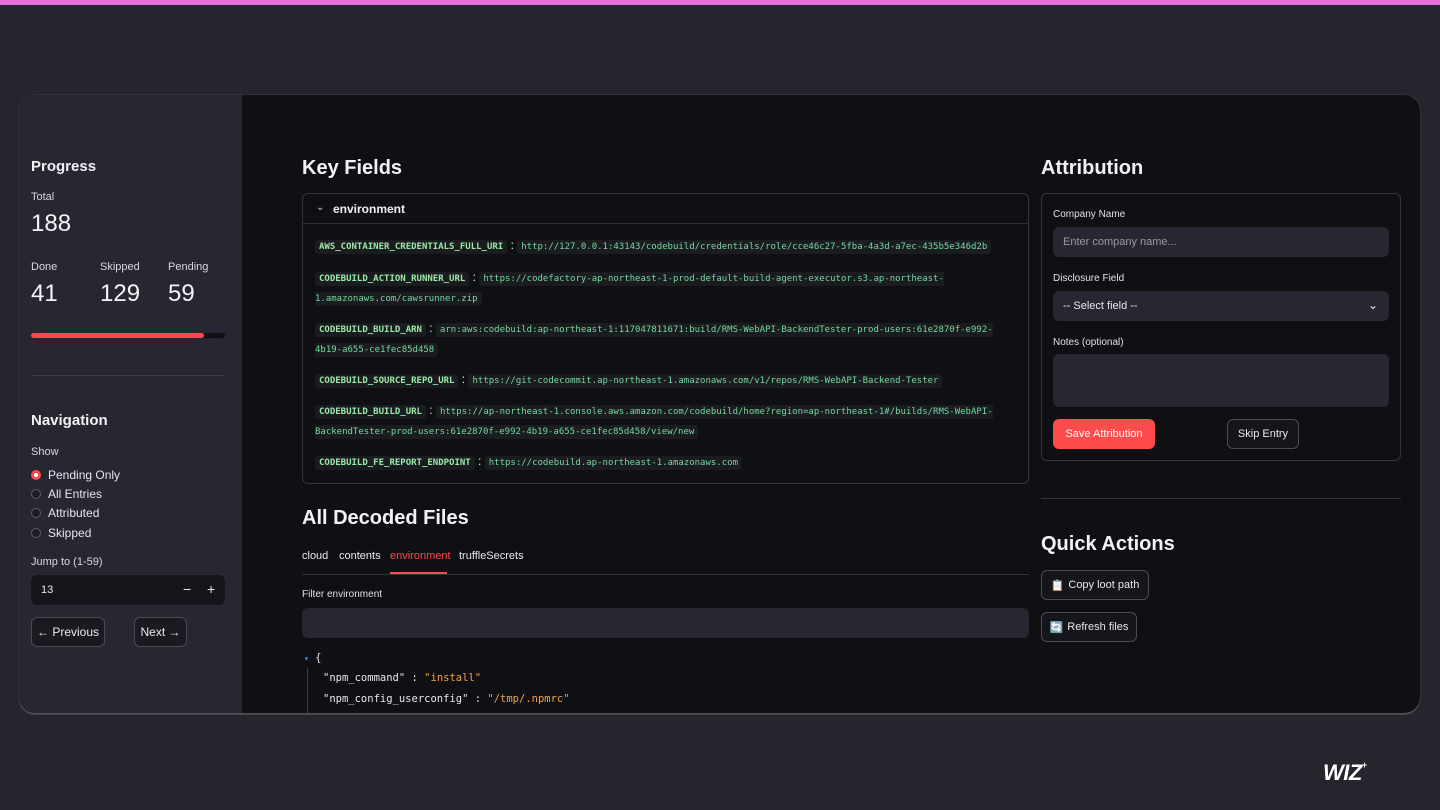 The height and width of the screenshot is (810, 1440). I want to click on copy-loot-path-button: 📋 Copy loot path, so click(1095, 585).